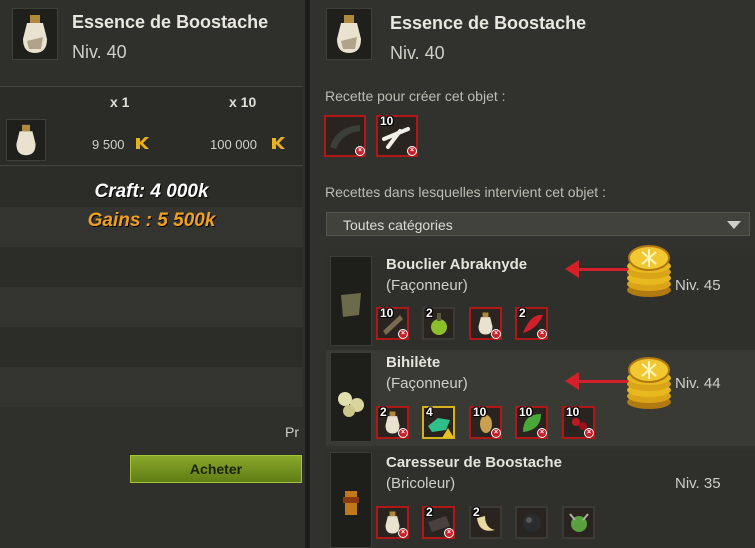 This screenshot has height=548, width=755. Describe the element at coordinates (698, 383) in the screenshot. I see `recipe-level: Niv. 44` at that location.